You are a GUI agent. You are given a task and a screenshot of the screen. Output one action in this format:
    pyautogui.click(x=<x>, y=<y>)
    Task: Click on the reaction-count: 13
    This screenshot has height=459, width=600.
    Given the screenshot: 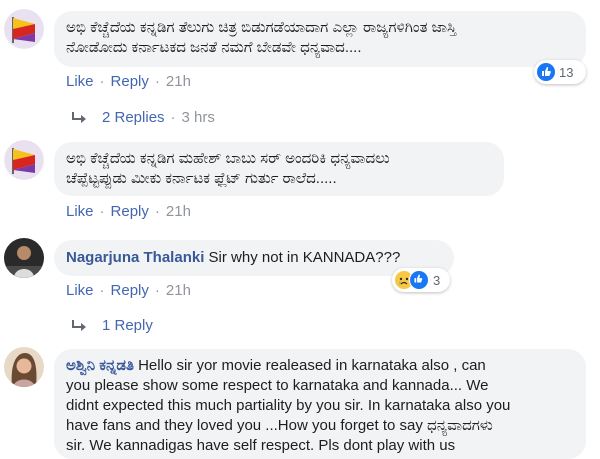 What is the action you would take?
    pyautogui.click(x=560, y=72)
    